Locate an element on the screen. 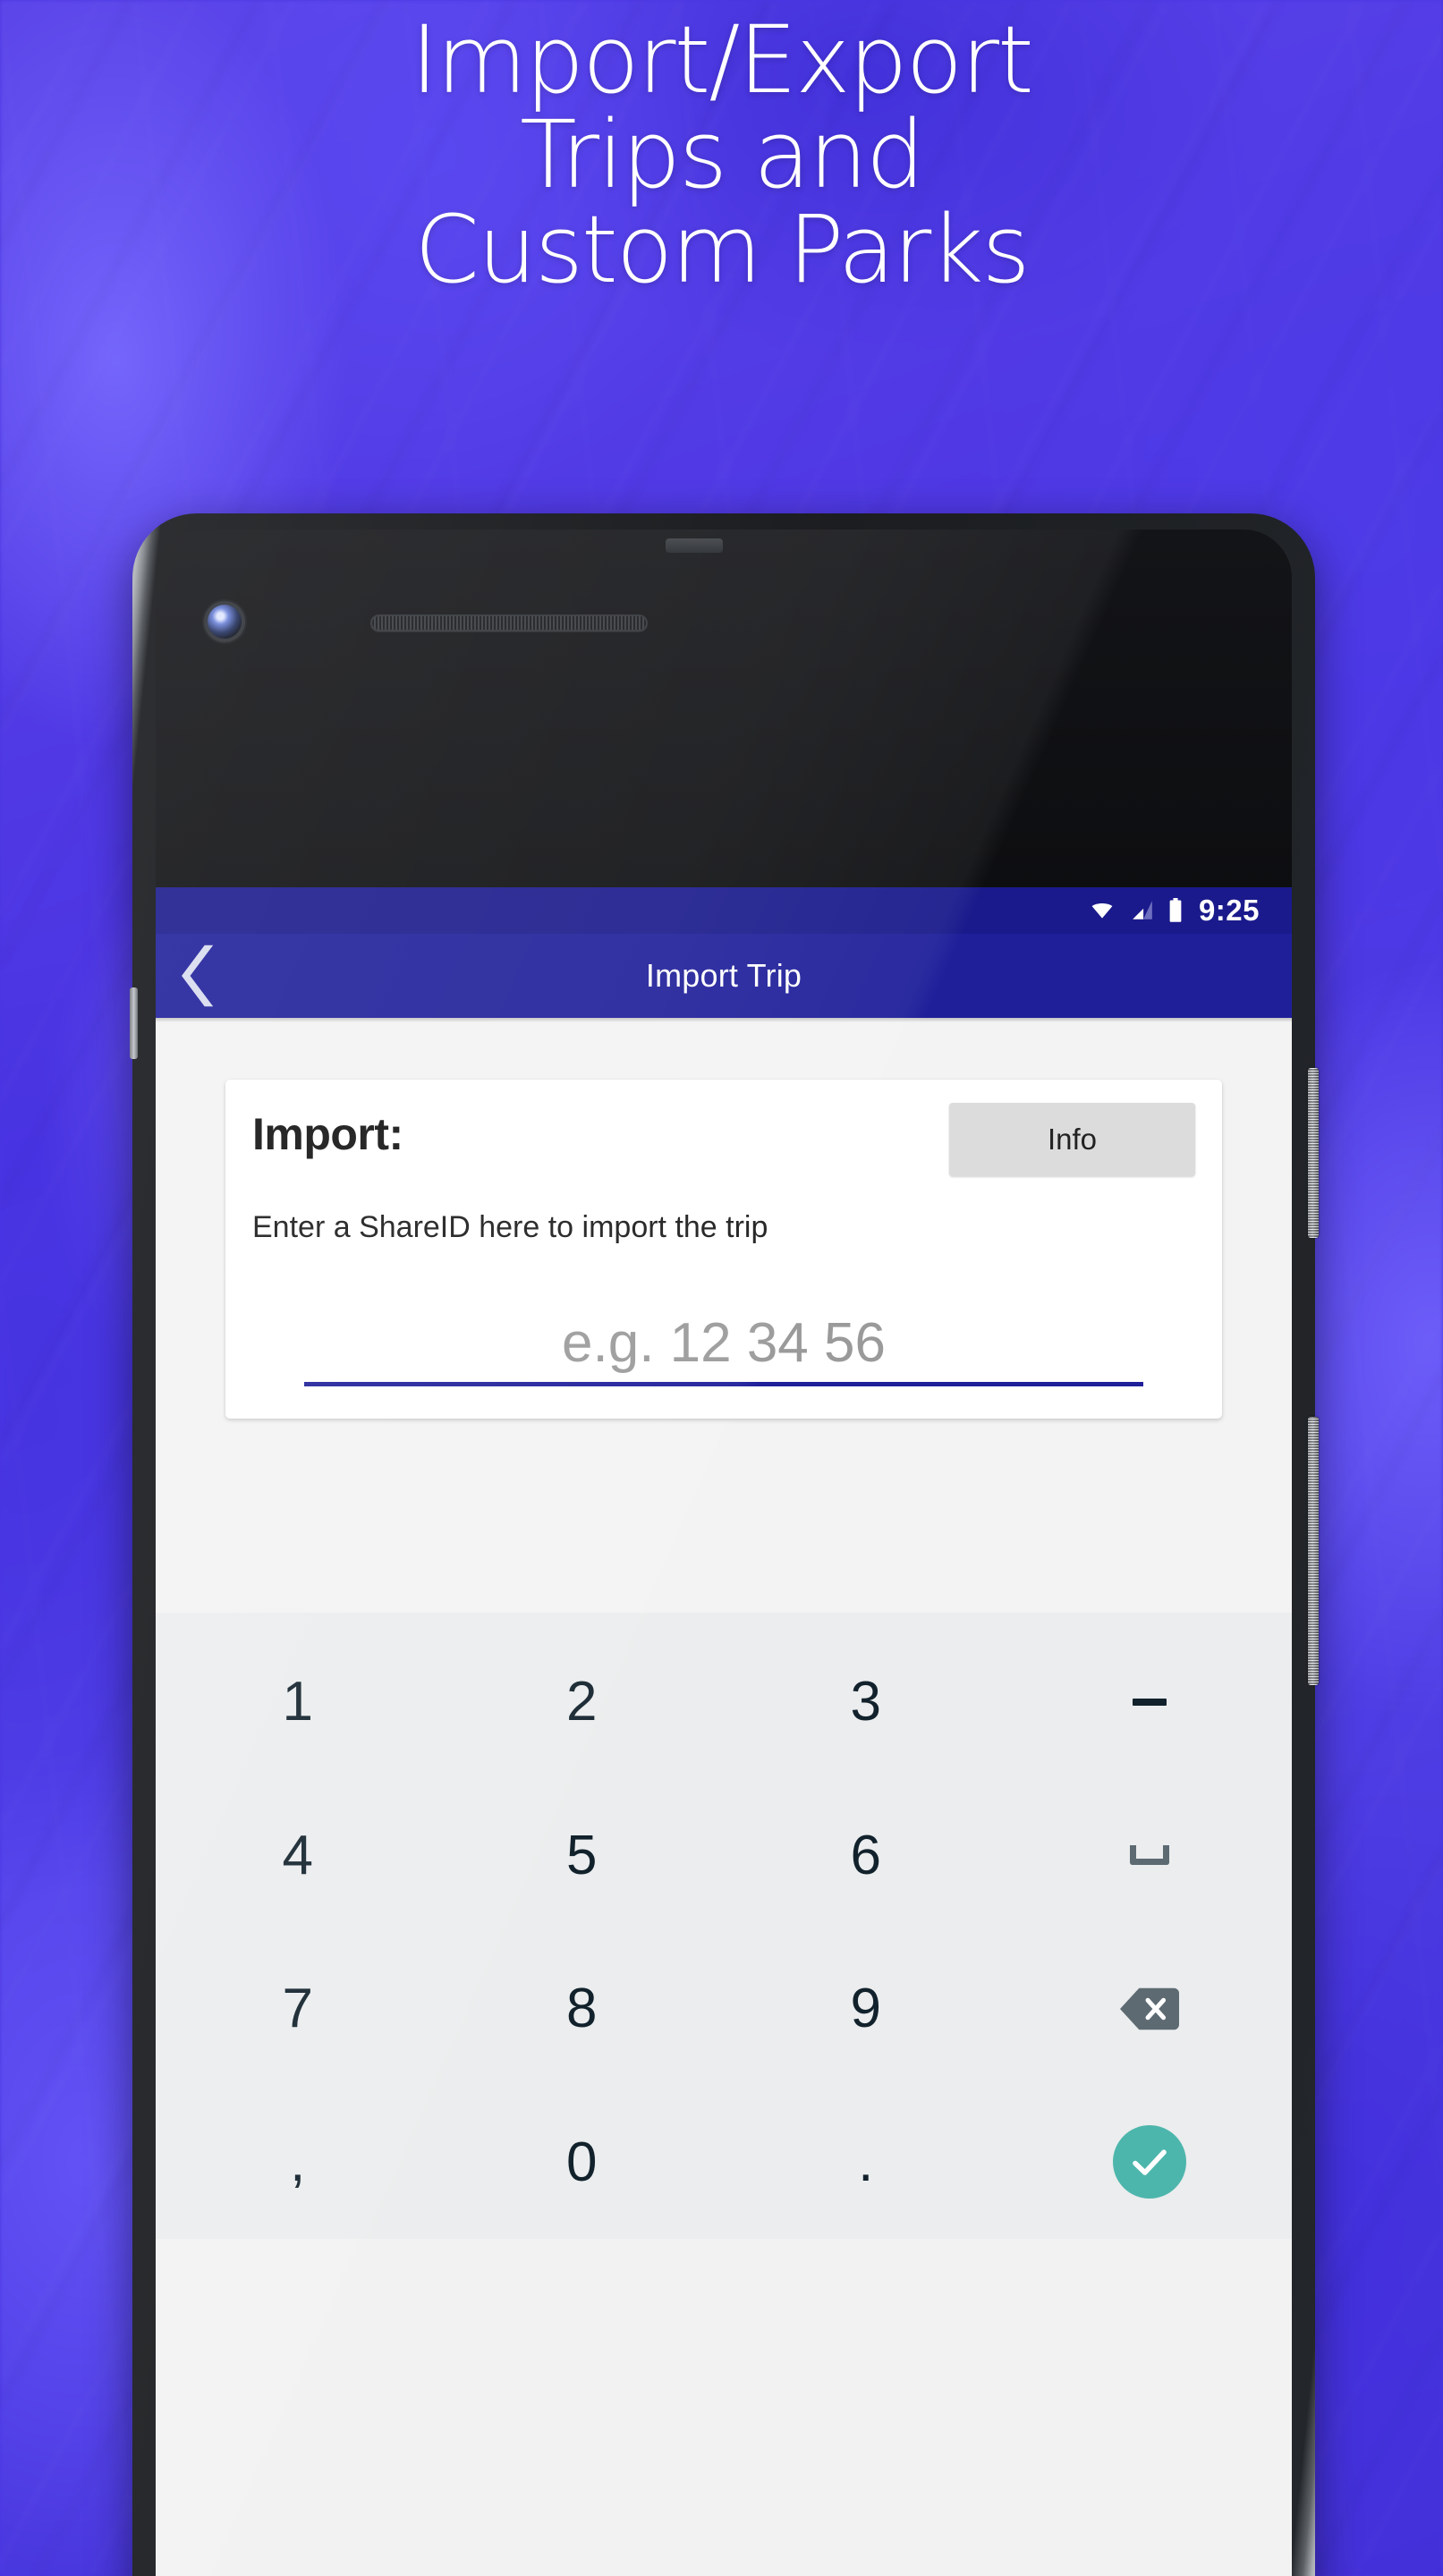  key-dash is located at coordinates (1150, 1702).